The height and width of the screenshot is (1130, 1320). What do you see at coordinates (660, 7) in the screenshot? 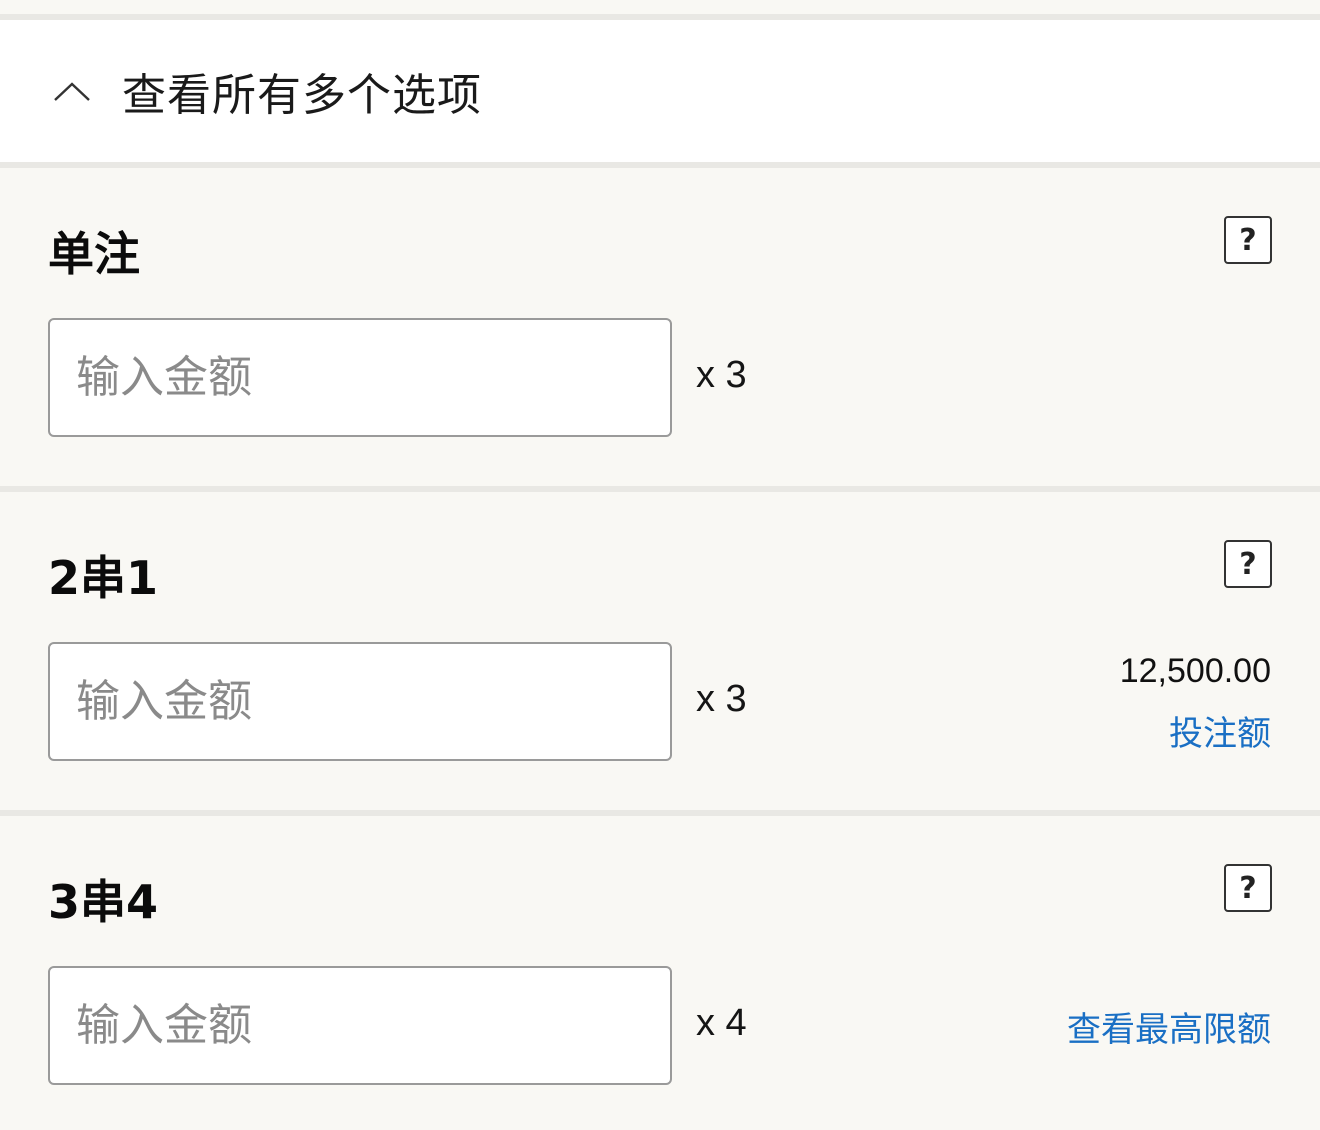
I see `top-strip` at bounding box center [660, 7].